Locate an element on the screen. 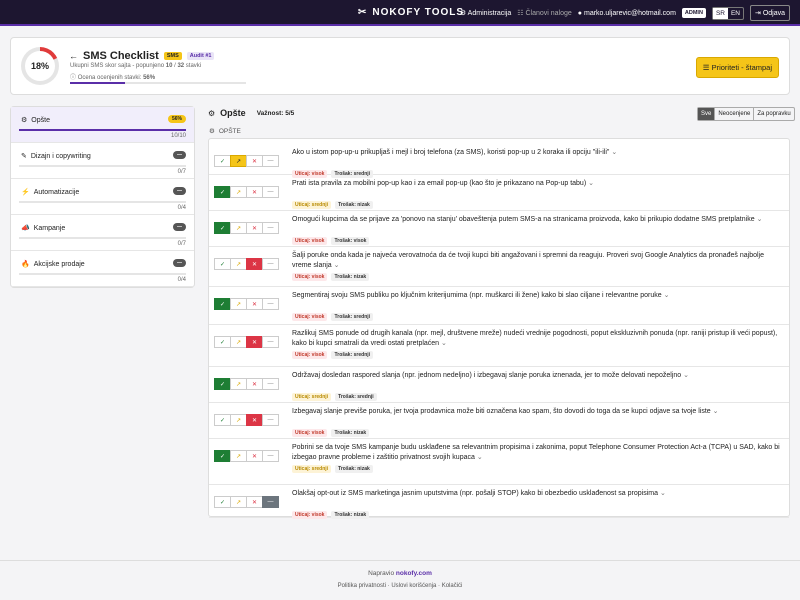 The image size is (800, 600). terms-link: Uslovi korišćenja is located at coordinates (413, 586).